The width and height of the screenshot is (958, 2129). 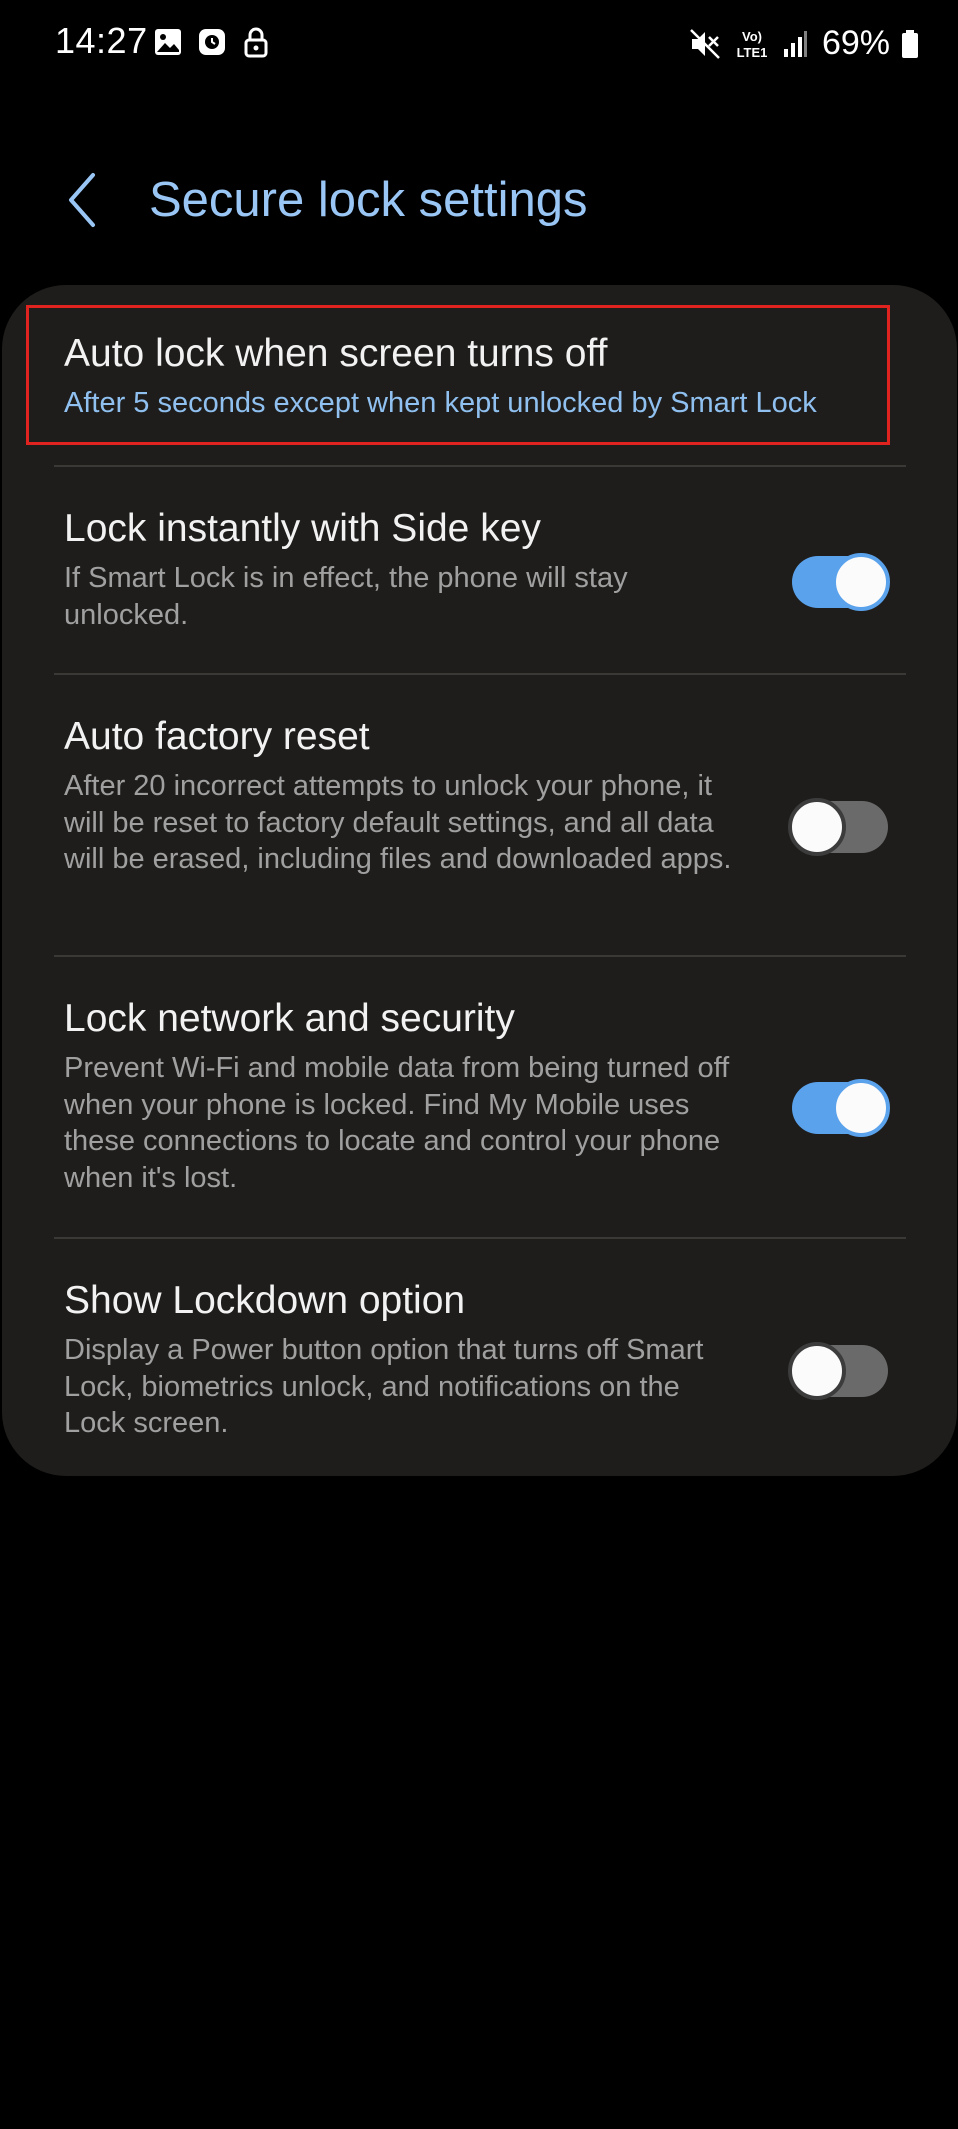 I want to click on back-button, so click(x=82, y=200).